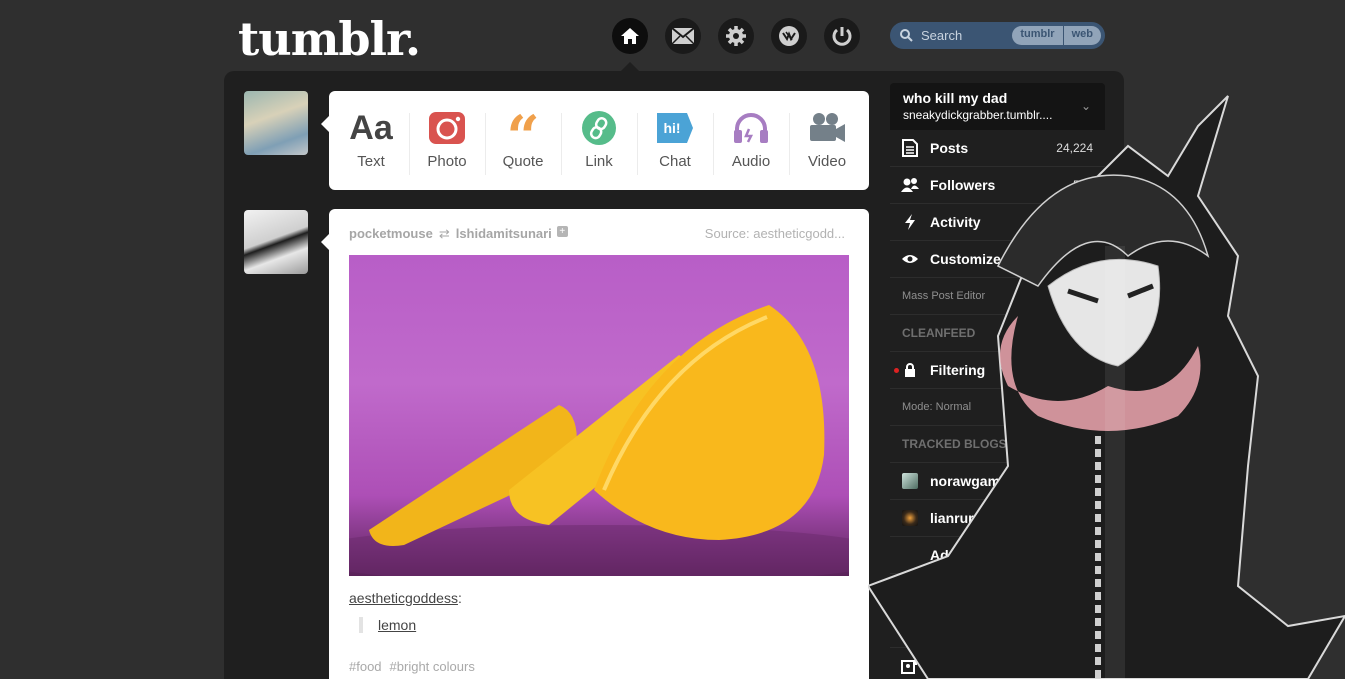 The image size is (1345, 679). What do you see at coordinates (997, 333) in the screenshot?
I see `section-header-cleanfeed: CLEANFEED` at bounding box center [997, 333].